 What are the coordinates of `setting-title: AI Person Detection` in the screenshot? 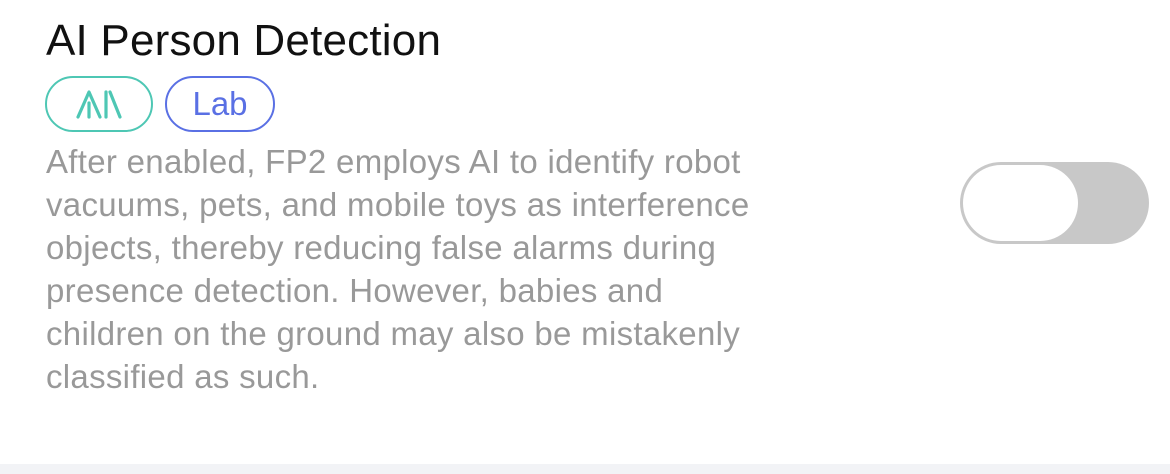 It's located at (244, 40).